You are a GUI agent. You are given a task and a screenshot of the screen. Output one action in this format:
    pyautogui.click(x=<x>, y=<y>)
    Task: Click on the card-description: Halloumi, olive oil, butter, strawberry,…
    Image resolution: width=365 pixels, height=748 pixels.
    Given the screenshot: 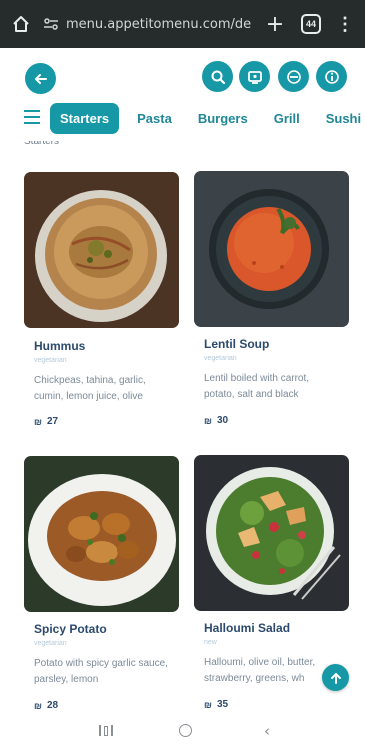 What is the action you would take?
    pyautogui.click(x=260, y=670)
    